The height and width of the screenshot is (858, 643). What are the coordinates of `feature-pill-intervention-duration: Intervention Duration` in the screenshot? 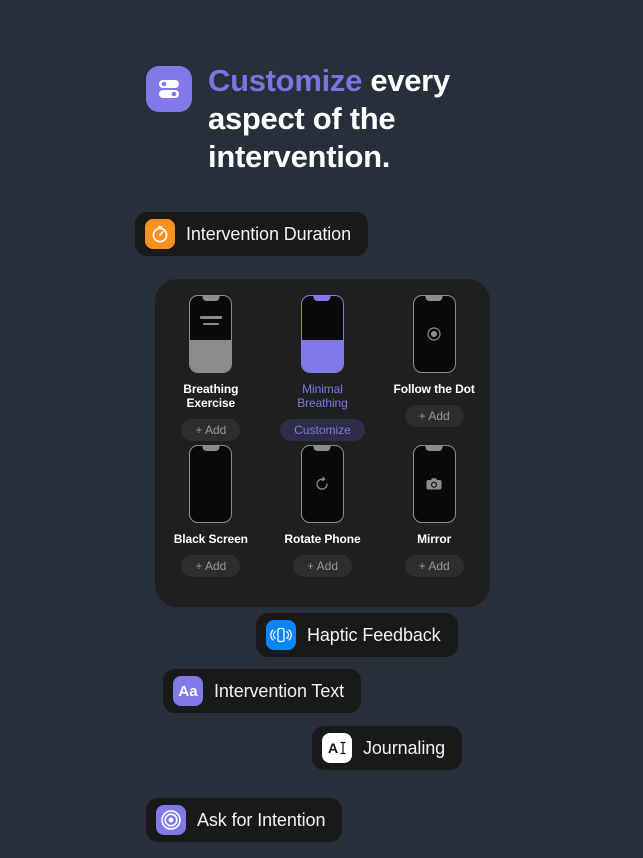 It's located at (251, 234).